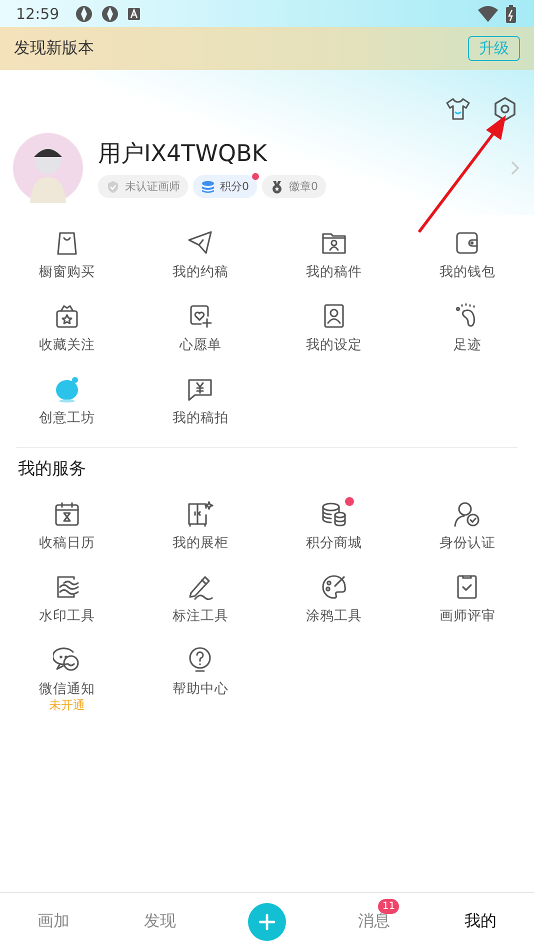  Describe the element at coordinates (66, 543) in the screenshot. I see `menu-item: 收稿日历` at that location.